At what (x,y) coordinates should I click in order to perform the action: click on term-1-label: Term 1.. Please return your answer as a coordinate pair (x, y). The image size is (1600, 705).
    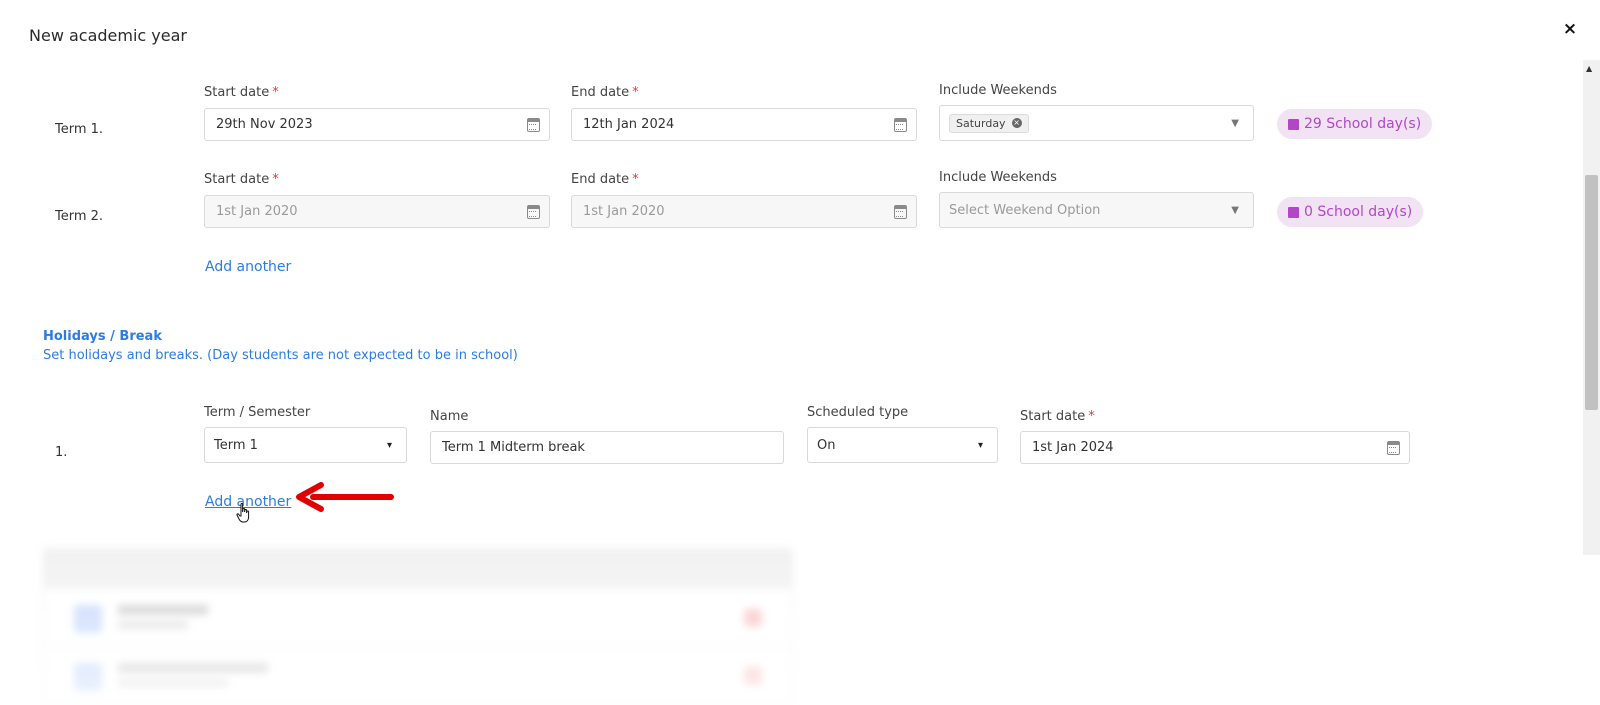
    Looking at the image, I should click on (79, 129).